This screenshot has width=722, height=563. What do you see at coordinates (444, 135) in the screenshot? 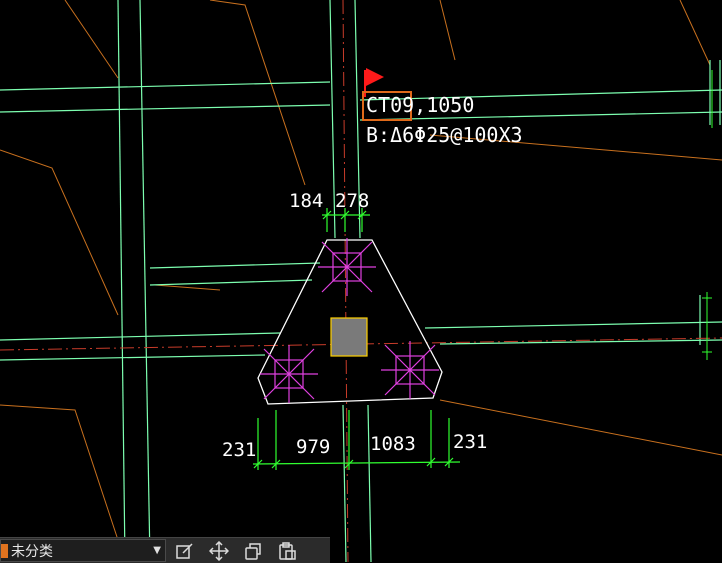
I see `reinforcement-label: B:Δ6Φ25@100X3` at bounding box center [444, 135].